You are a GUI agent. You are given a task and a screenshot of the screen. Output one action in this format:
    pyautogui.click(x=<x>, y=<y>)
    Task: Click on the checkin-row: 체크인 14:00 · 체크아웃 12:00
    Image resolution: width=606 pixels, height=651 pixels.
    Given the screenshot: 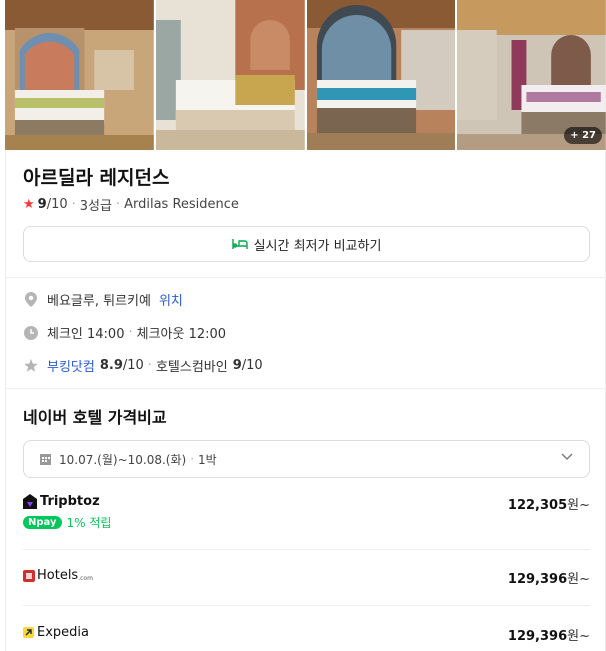 What is the action you would take?
    pyautogui.click(x=124, y=332)
    